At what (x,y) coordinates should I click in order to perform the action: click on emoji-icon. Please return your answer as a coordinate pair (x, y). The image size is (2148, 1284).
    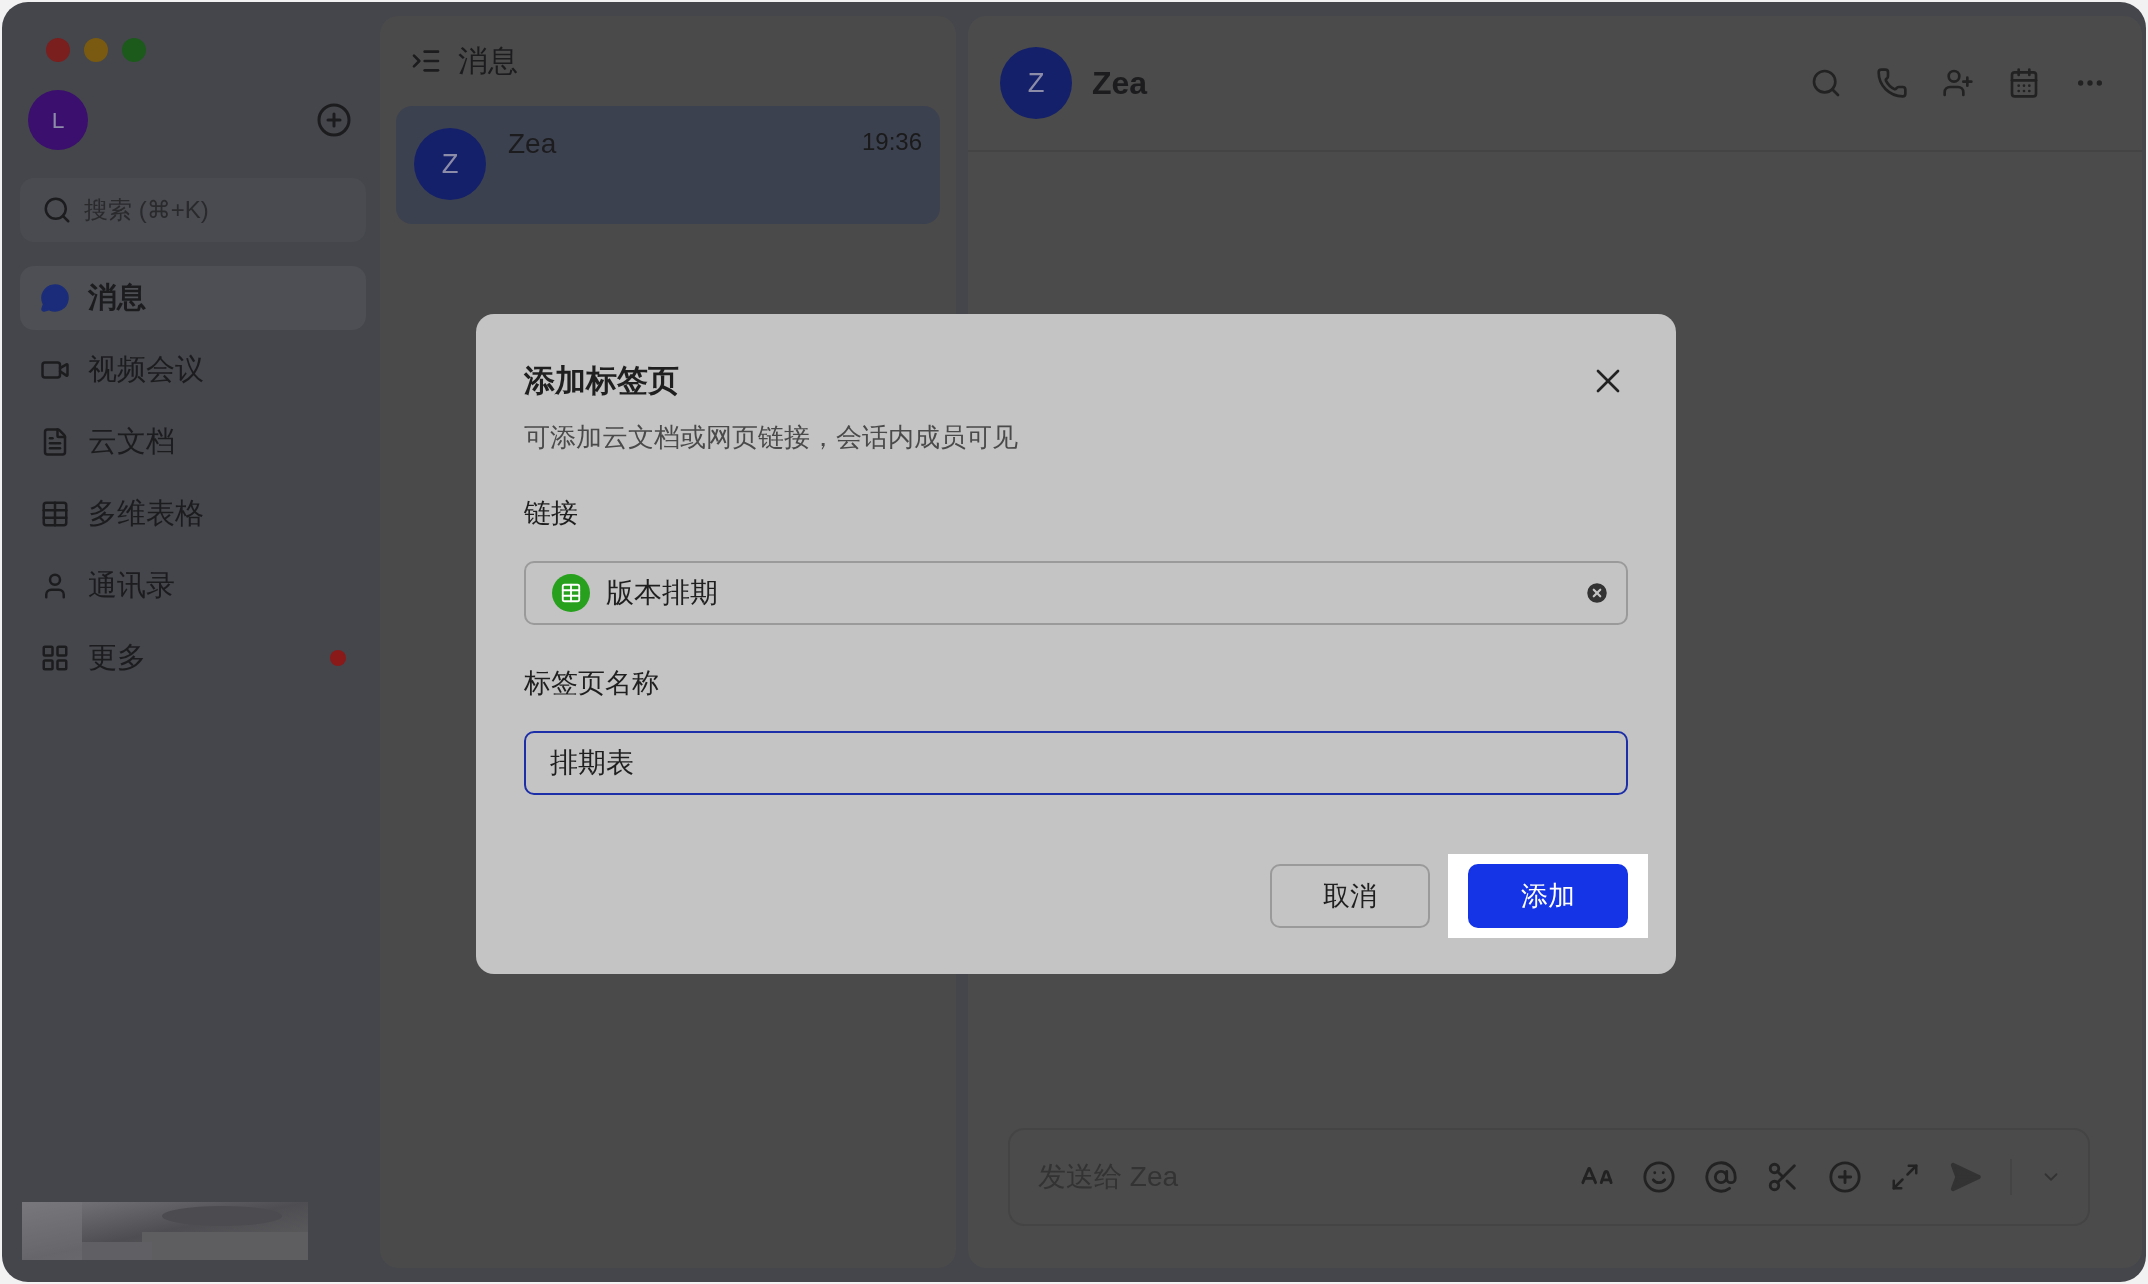
    Looking at the image, I should click on (1659, 1177).